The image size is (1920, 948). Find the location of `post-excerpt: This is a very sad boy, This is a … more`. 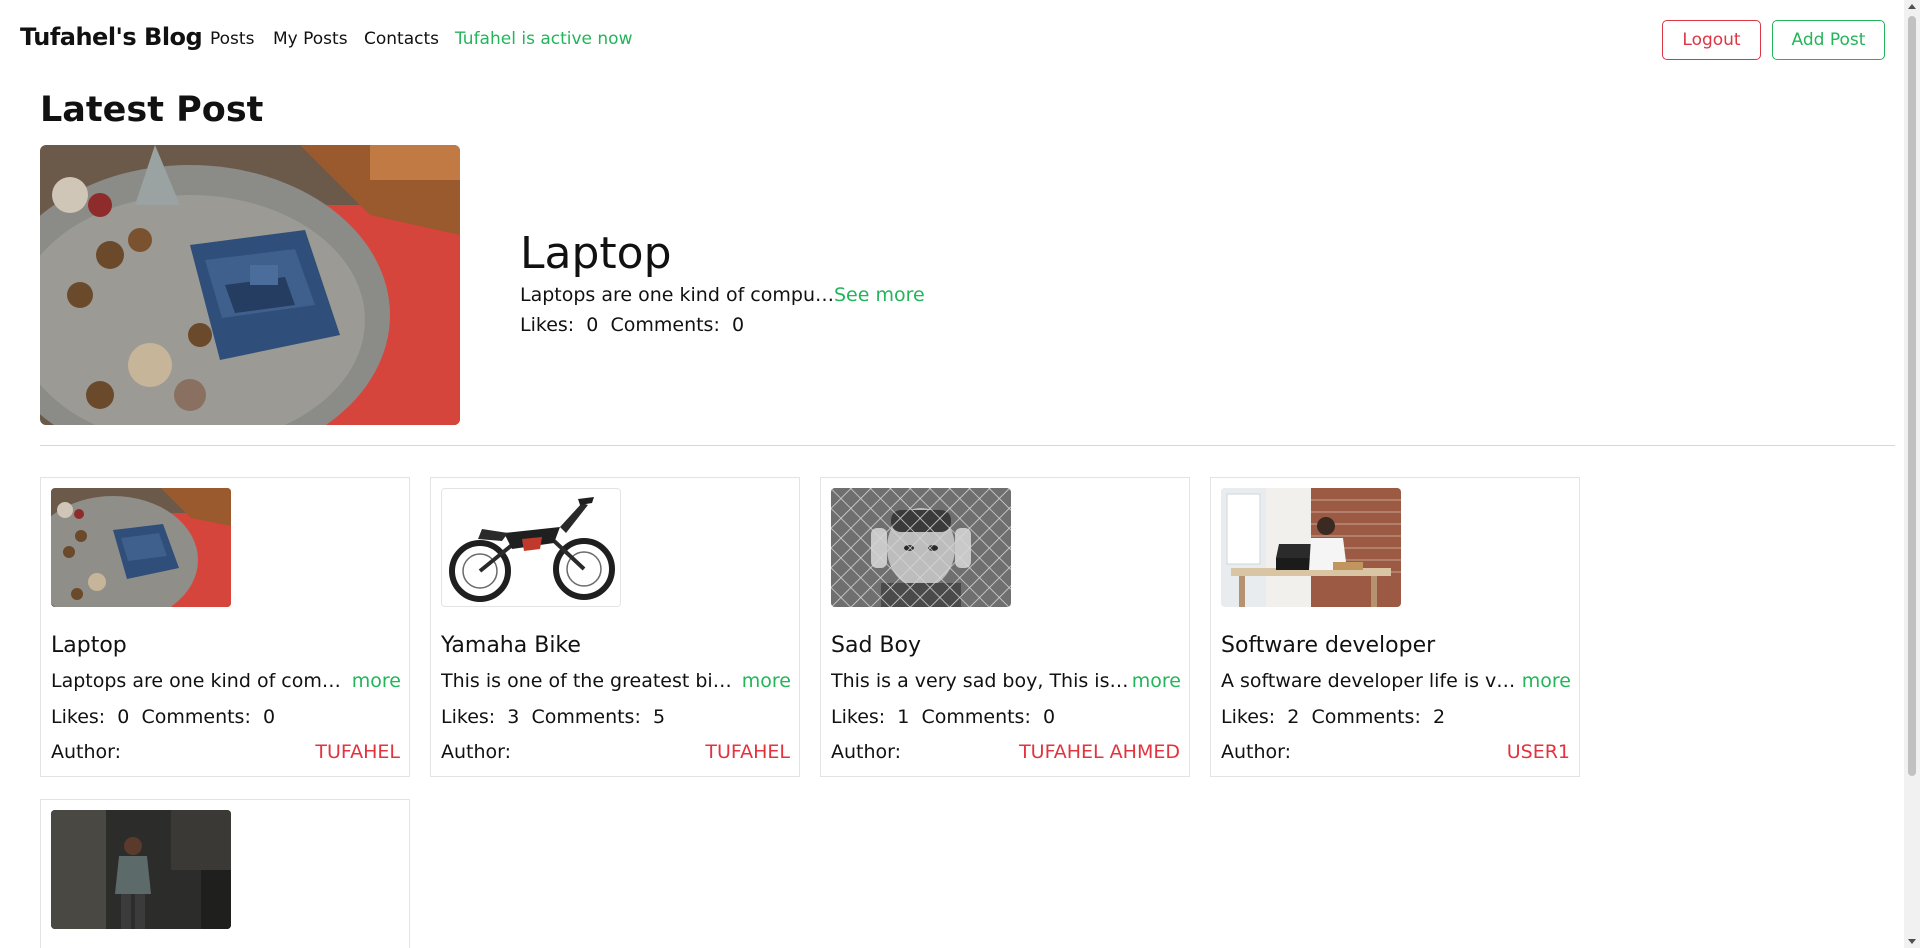

post-excerpt: This is a very sad boy, This is a … more is located at coordinates (1006, 681).